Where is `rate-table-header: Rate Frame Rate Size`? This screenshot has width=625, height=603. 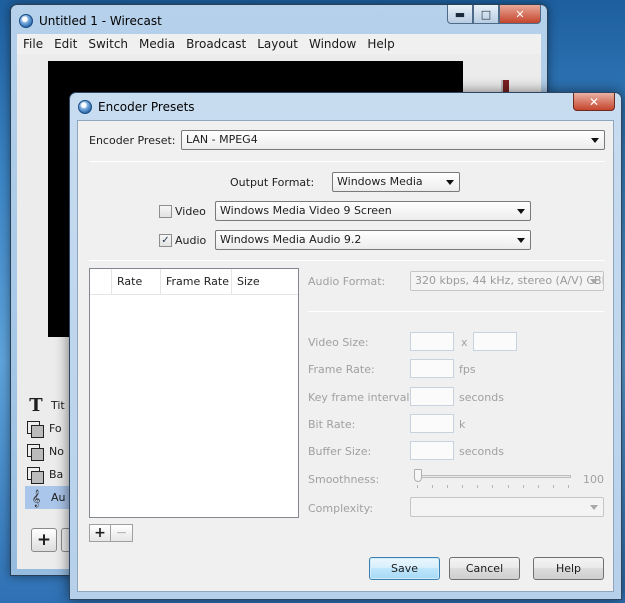
rate-table-header: Rate Frame Rate Size is located at coordinates (194, 282).